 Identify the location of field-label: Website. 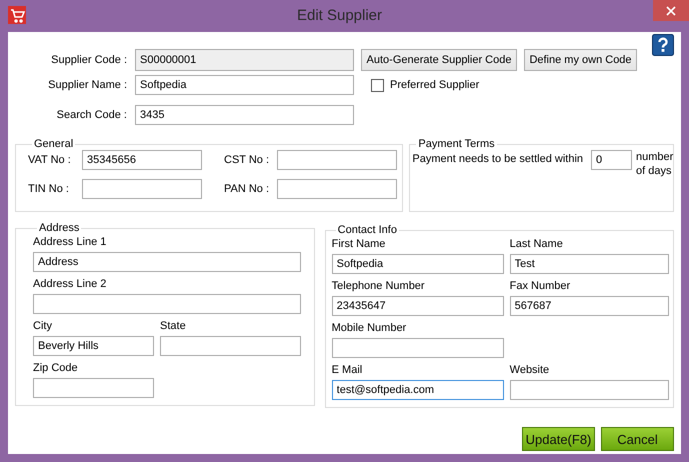
(530, 370).